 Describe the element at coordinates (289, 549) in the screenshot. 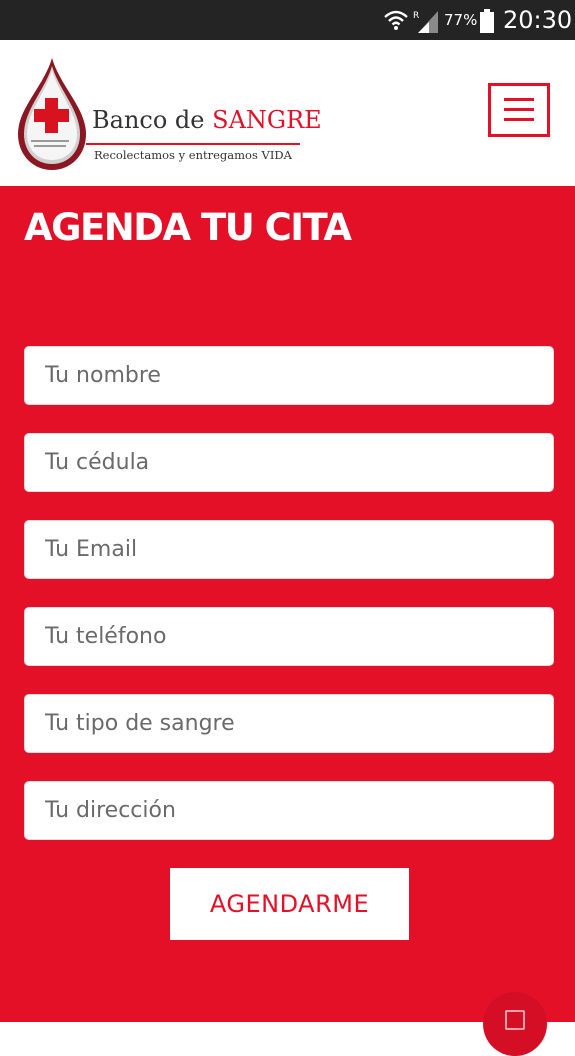

I see `email-field` at that location.